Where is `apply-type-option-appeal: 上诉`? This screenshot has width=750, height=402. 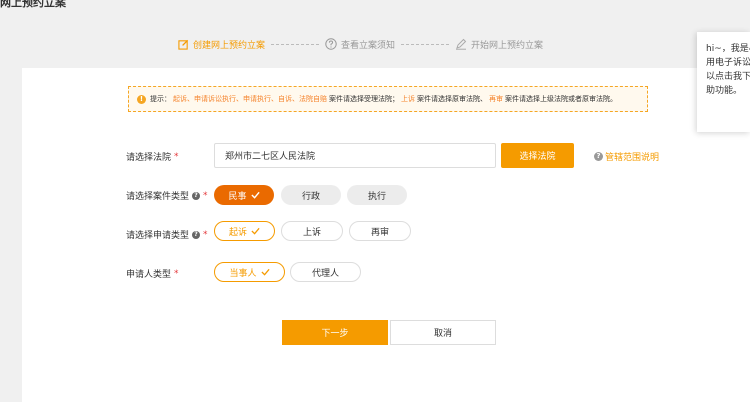 apply-type-option-appeal: 上诉 is located at coordinates (312, 231).